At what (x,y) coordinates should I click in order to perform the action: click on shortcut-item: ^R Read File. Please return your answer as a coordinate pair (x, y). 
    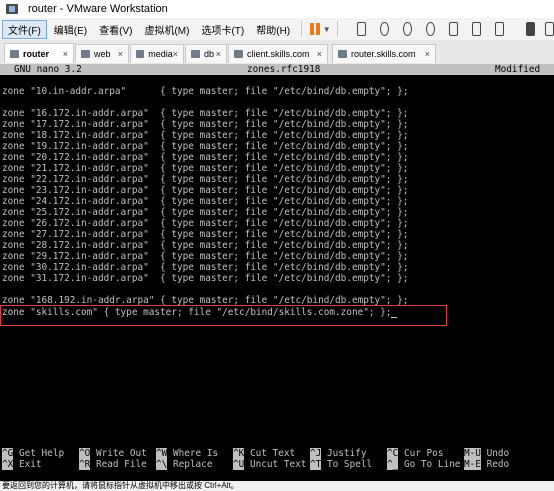
    Looking at the image, I should click on (113, 464).